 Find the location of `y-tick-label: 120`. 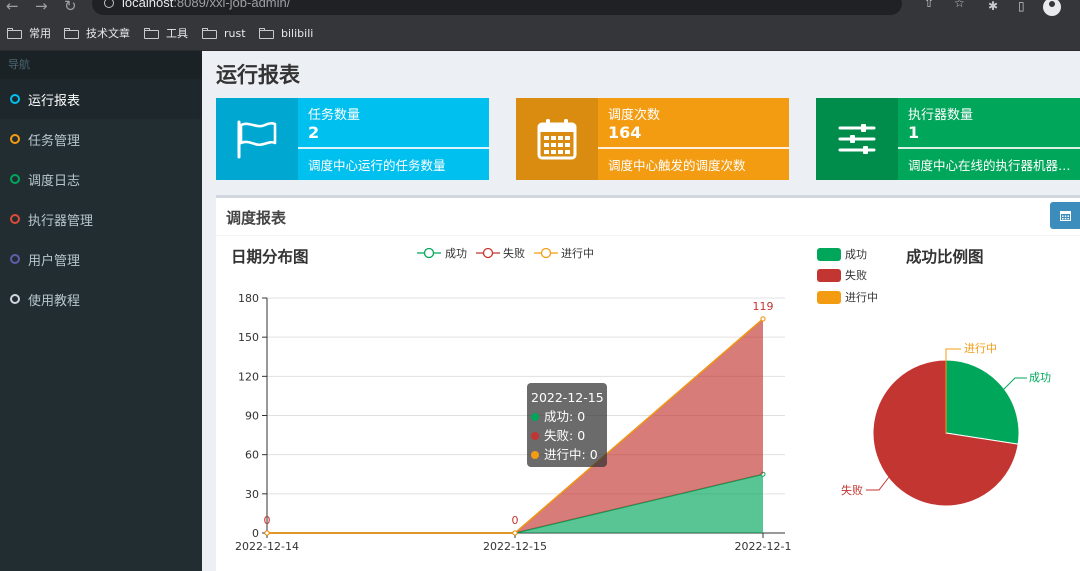

y-tick-label: 120 is located at coordinates (248, 376).